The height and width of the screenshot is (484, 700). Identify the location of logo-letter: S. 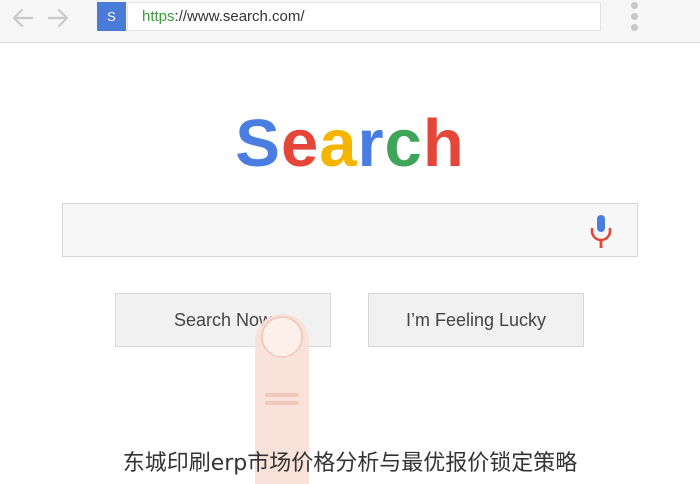
(258, 143).